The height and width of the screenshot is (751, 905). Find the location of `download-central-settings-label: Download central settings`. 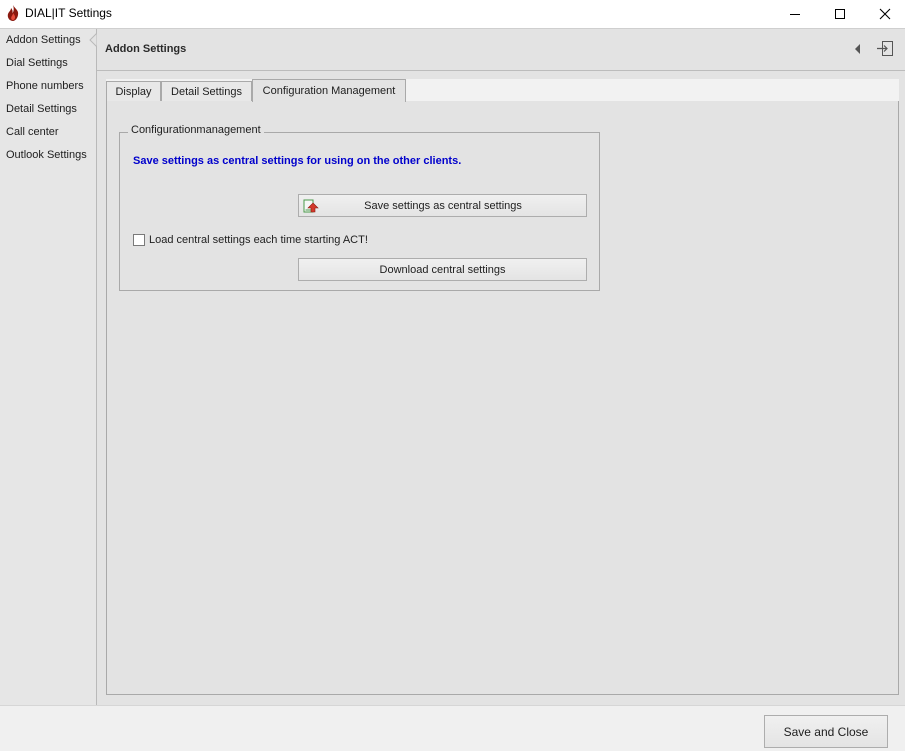

download-central-settings-label: Download central settings is located at coordinates (442, 269).